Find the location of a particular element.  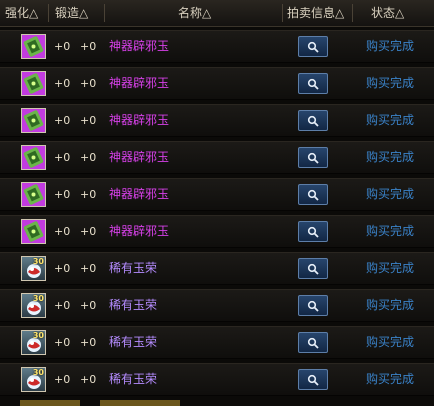

header-auction-info: 拍卖信息△ is located at coordinates (315, 13).